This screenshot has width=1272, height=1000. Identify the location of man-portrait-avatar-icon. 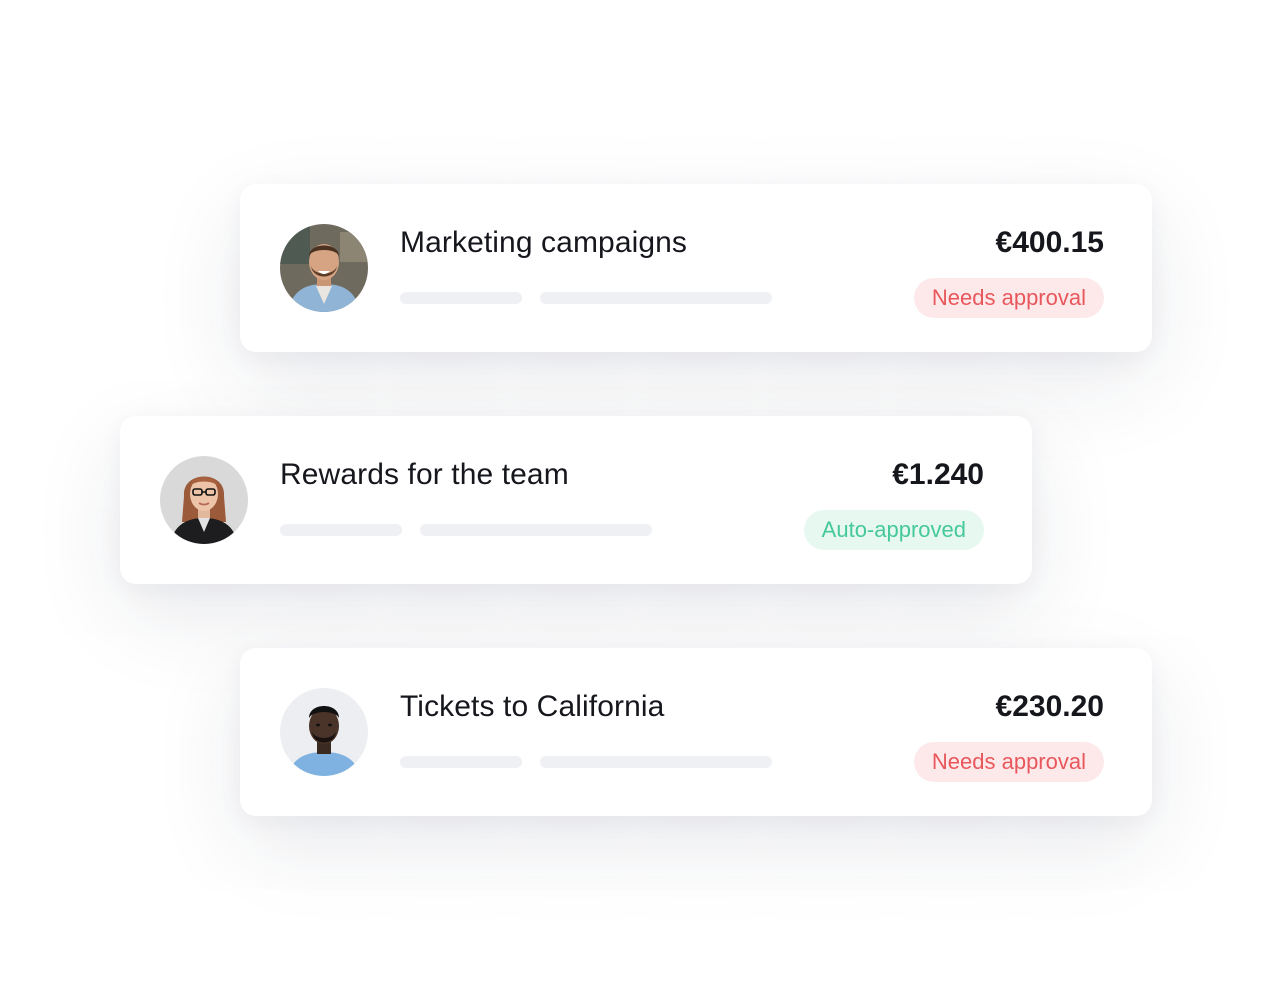
(324, 732).